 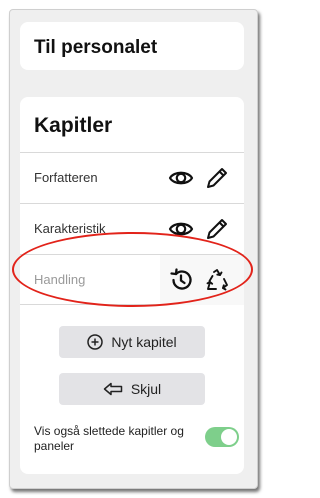 I want to click on recycle-icon, so click(x=217, y=280).